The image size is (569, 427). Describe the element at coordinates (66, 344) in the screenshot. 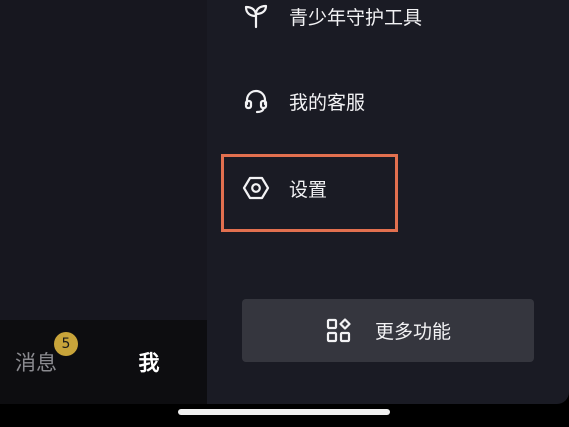

I see `messages-badge: 5` at that location.